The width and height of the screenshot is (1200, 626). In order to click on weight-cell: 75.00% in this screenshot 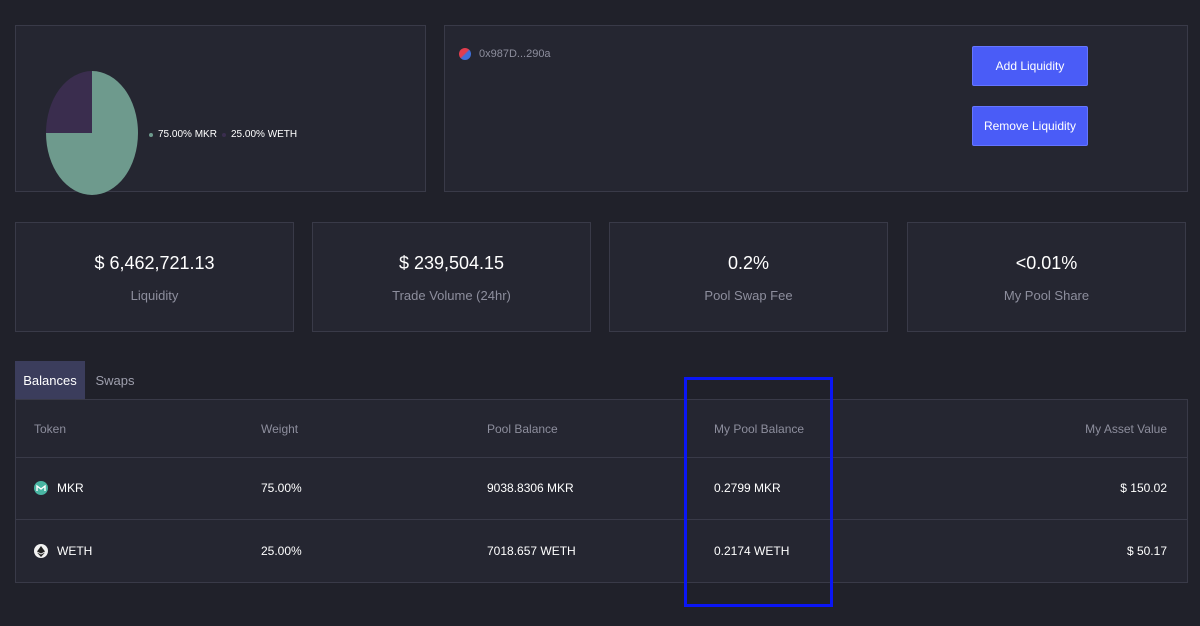, I will do `click(281, 488)`.